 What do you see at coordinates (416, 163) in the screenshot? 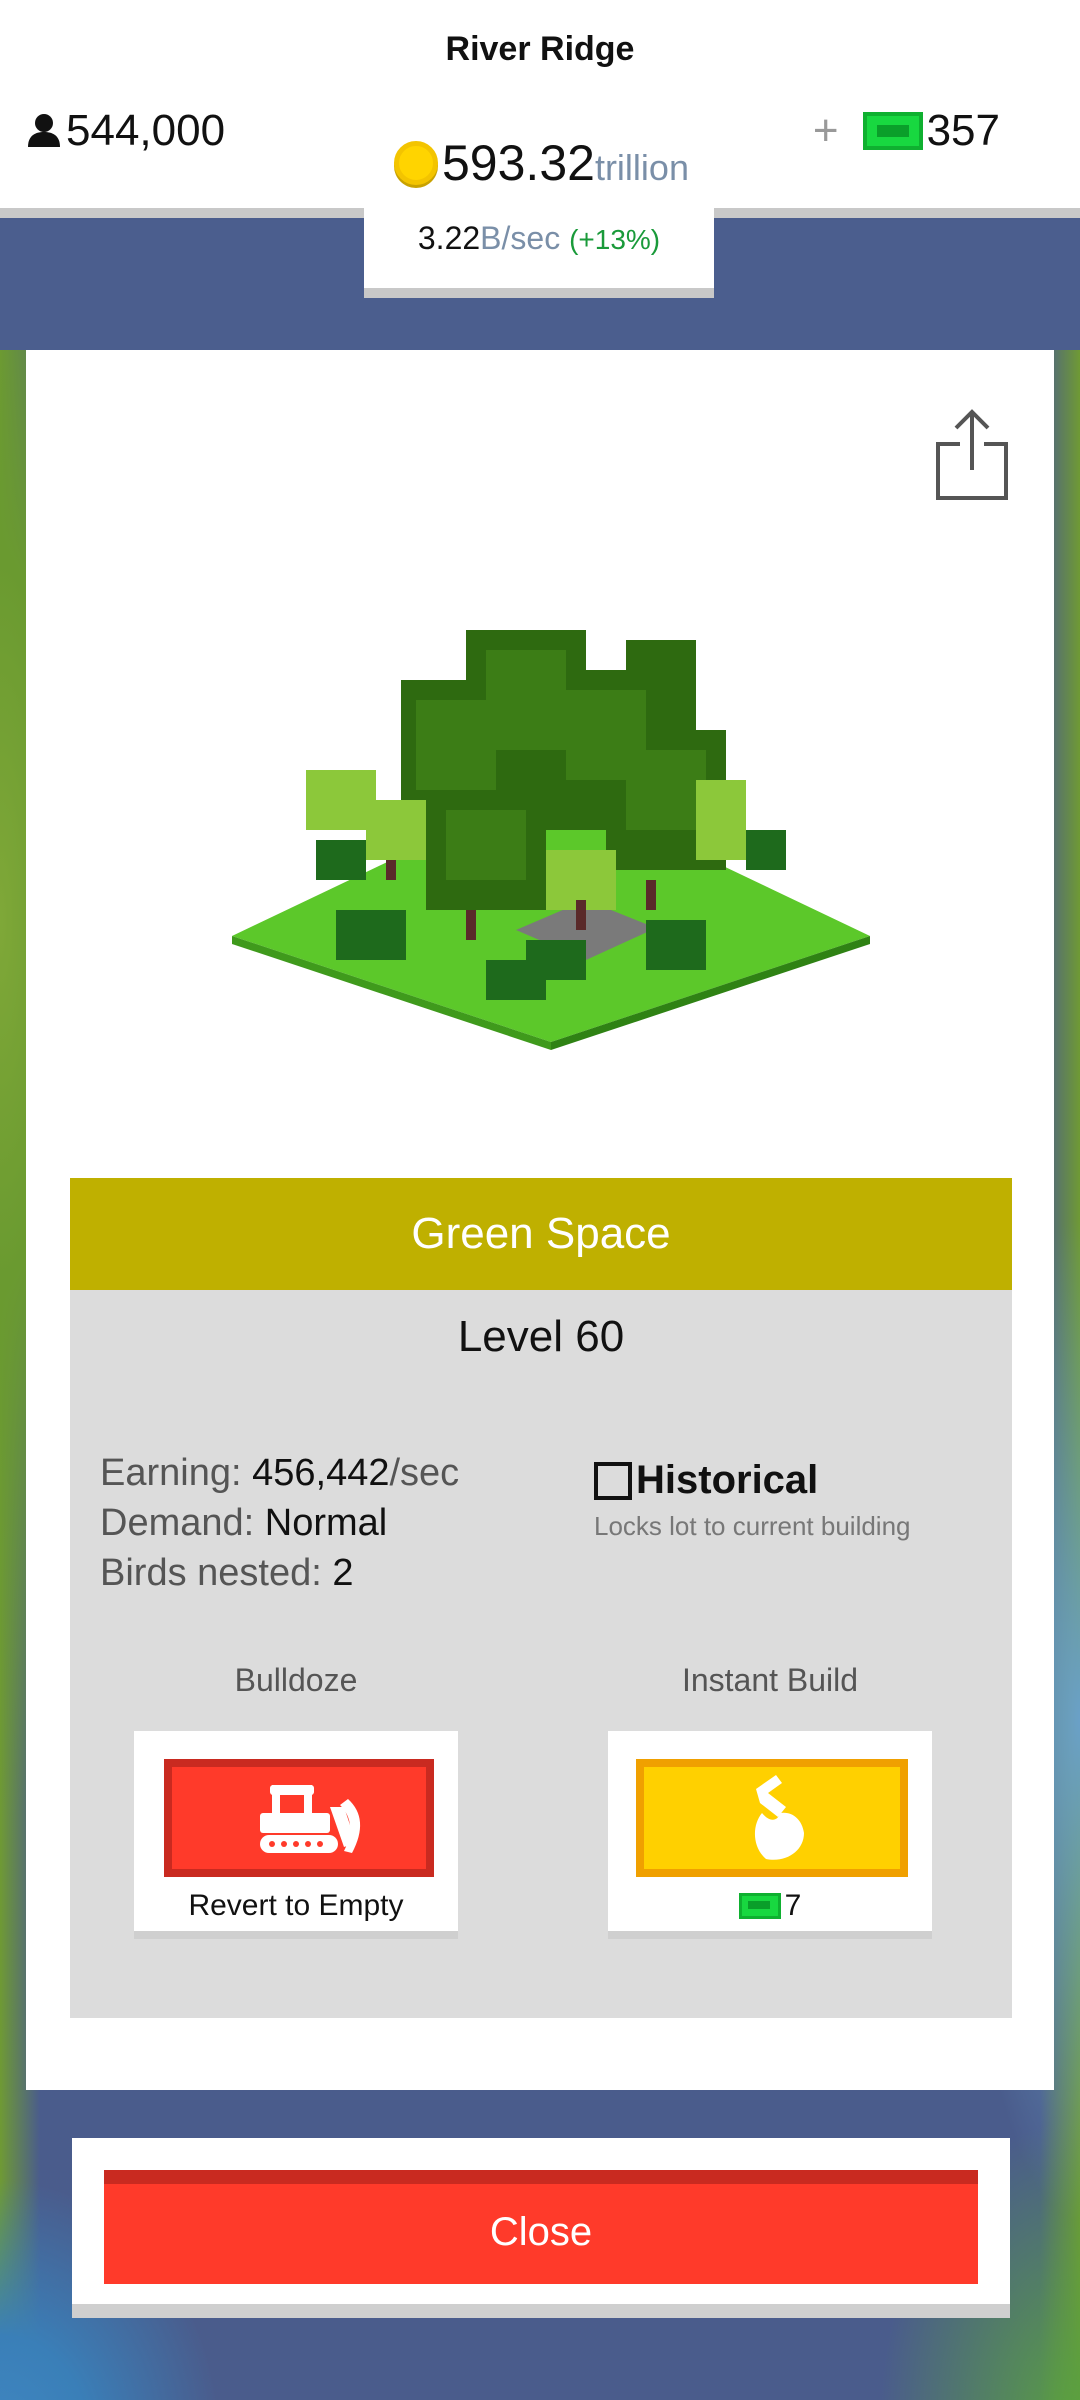
I see `coin-icon` at bounding box center [416, 163].